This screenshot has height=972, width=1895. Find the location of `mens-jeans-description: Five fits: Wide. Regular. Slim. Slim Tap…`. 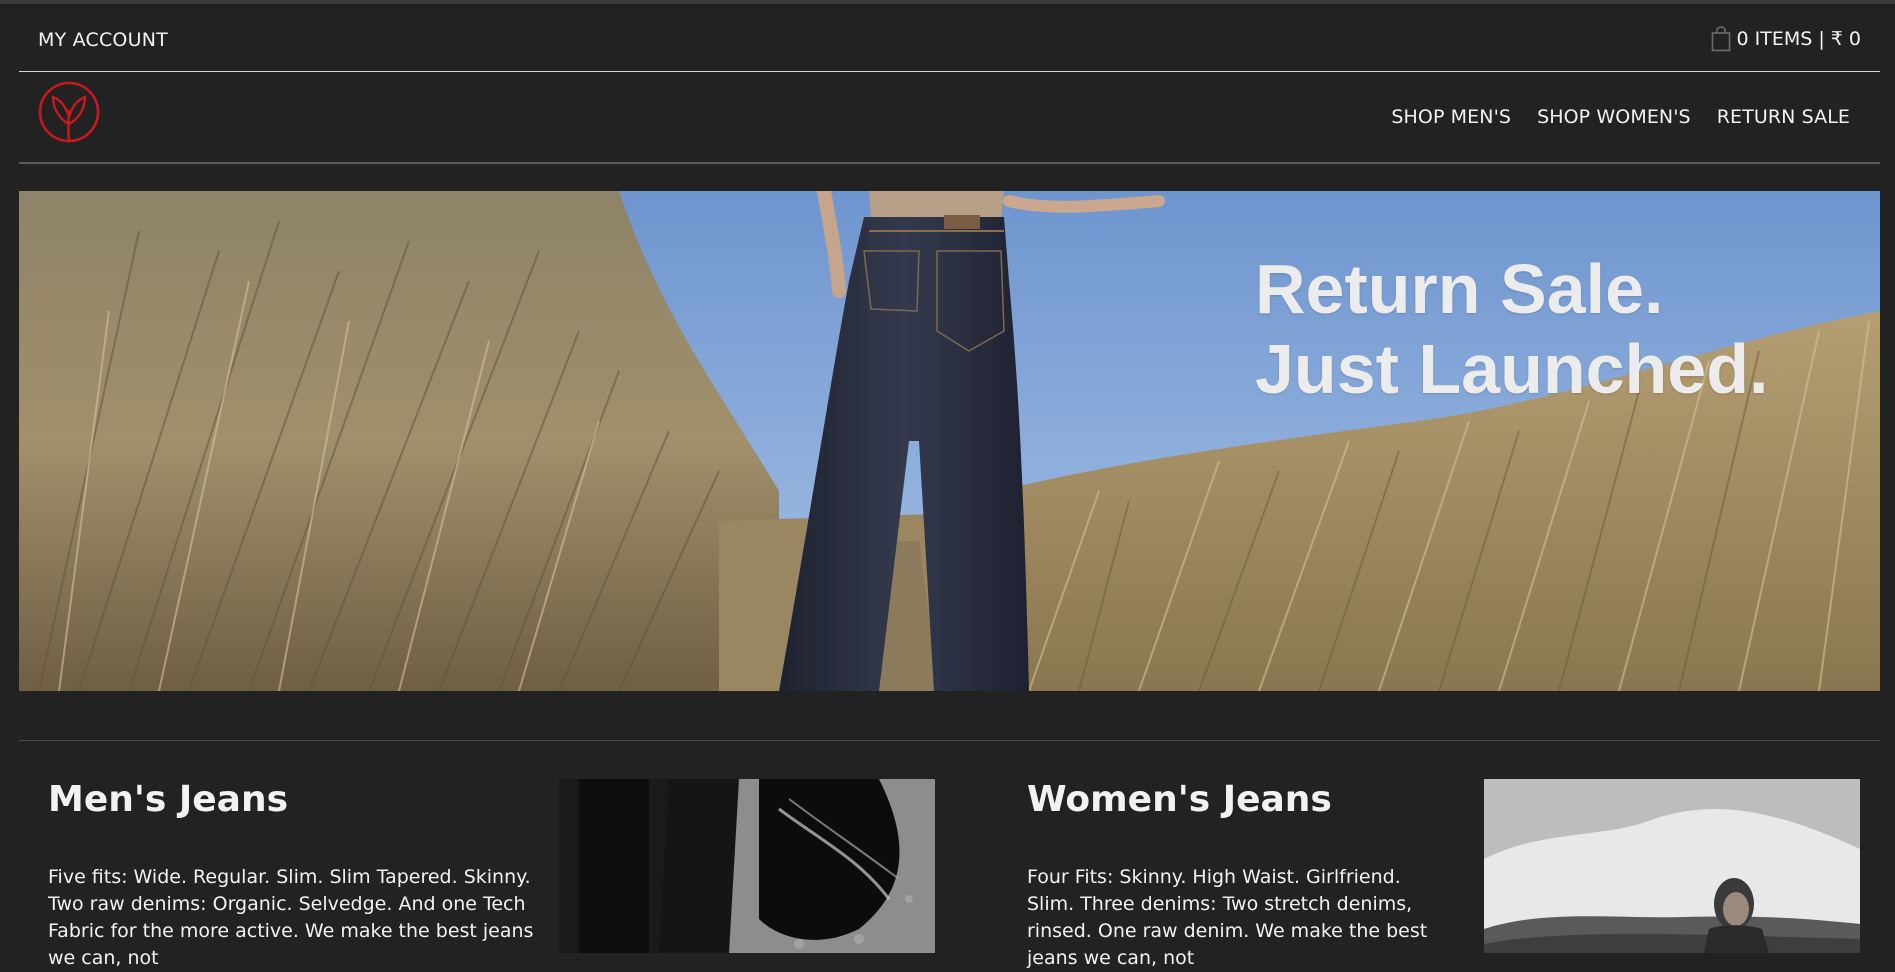

mens-jeans-description: Five fits: Wide. Regular. Slim. Slim Tap… is located at coordinates (291, 917).